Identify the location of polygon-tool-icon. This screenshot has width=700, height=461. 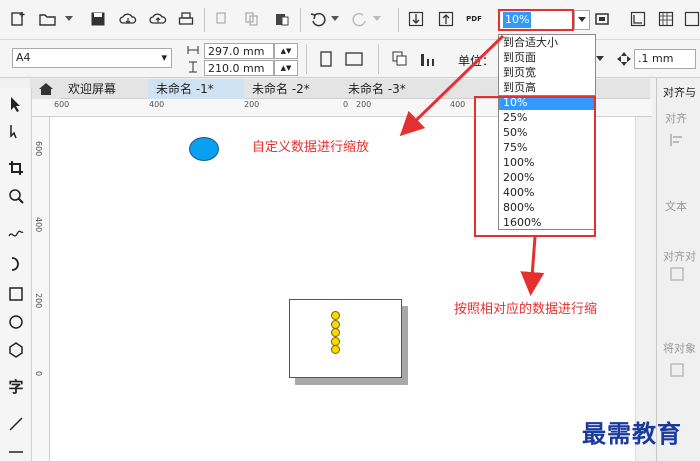
(16, 350).